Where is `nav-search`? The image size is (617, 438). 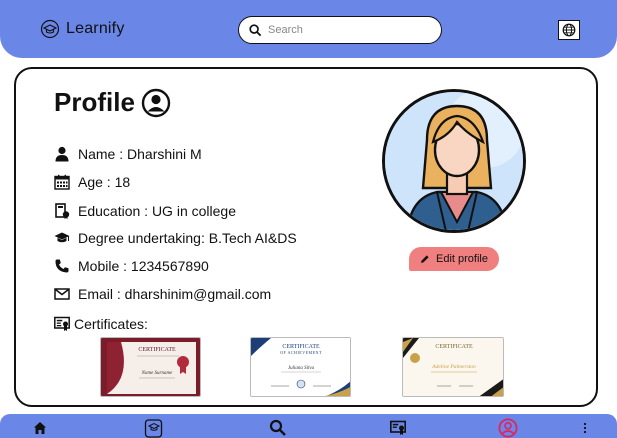 nav-search is located at coordinates (278, 428).